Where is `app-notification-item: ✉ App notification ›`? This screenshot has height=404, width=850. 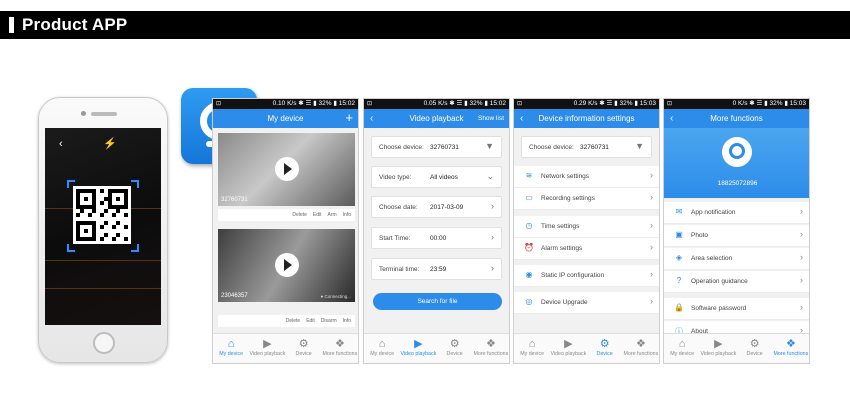 app-notification-item: ✉ App notification › is located at coordinates (736, 213).